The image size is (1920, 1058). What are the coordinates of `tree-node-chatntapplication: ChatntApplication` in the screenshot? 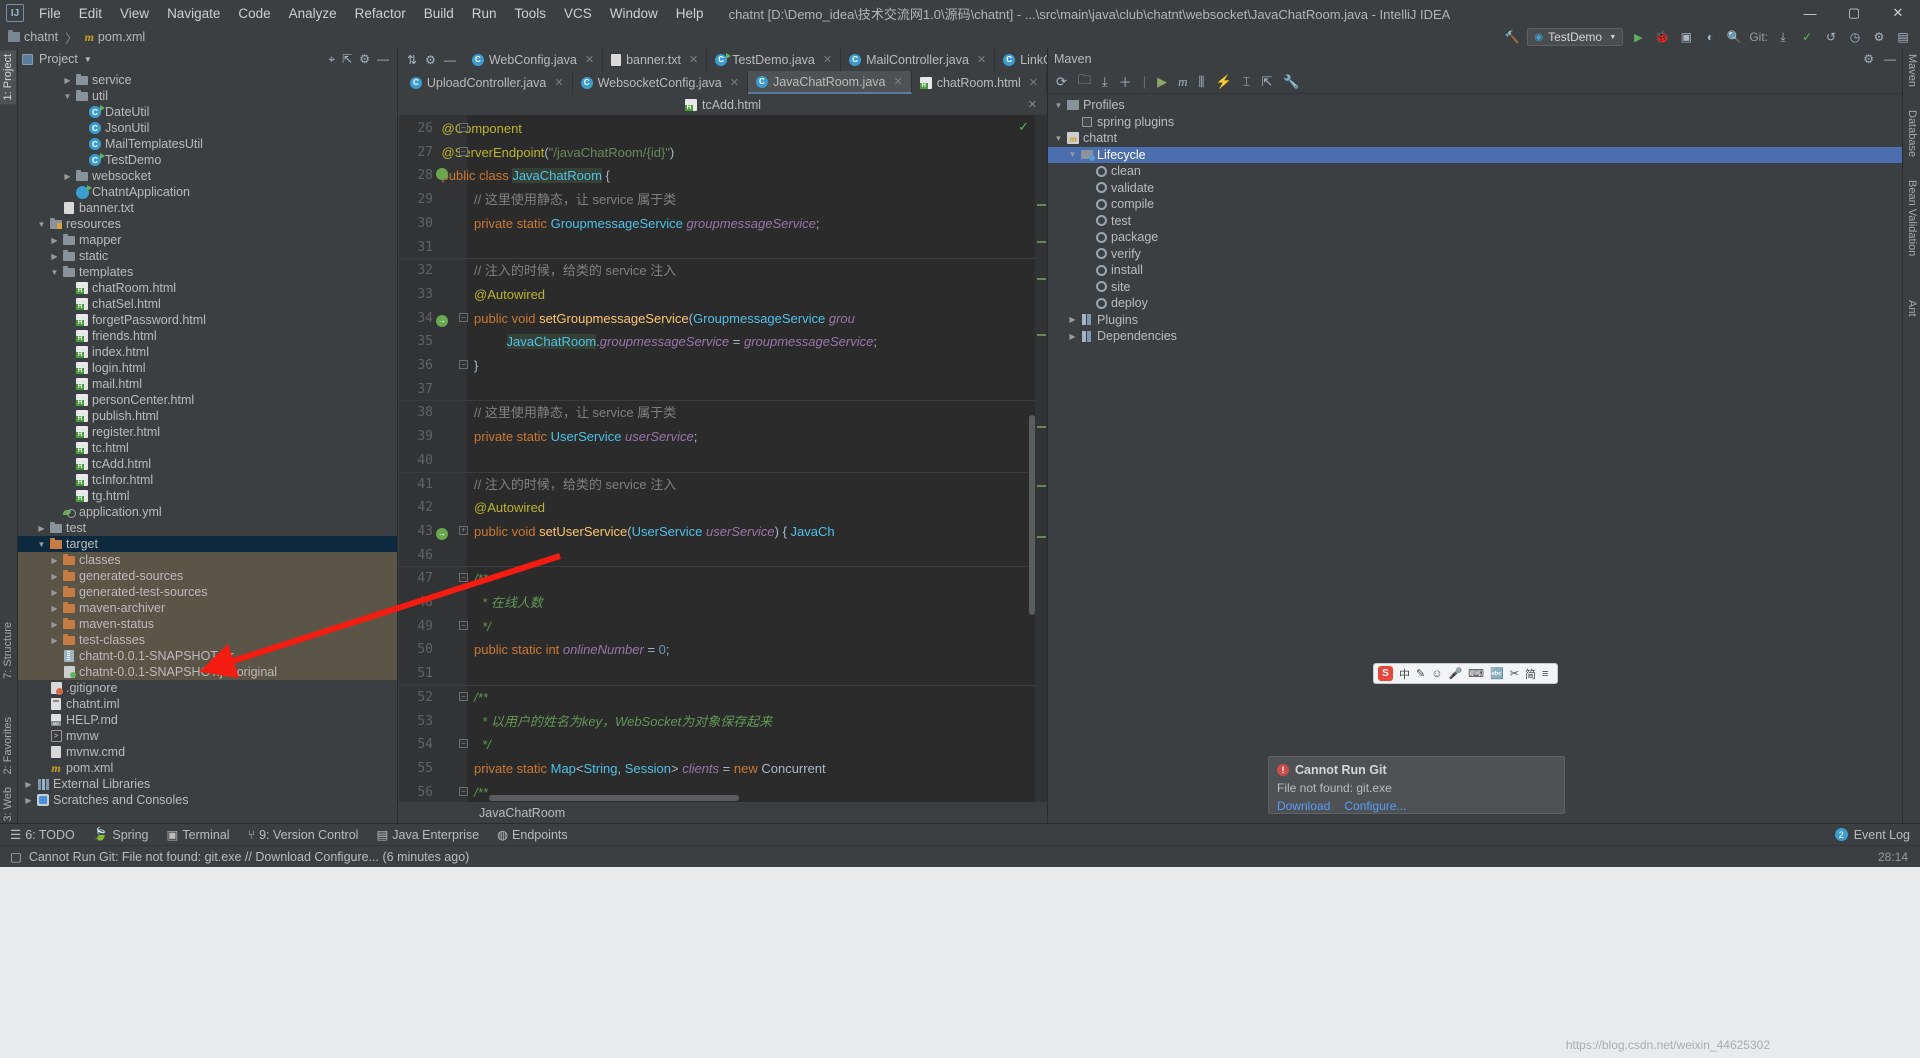 It's located at (207, 192).